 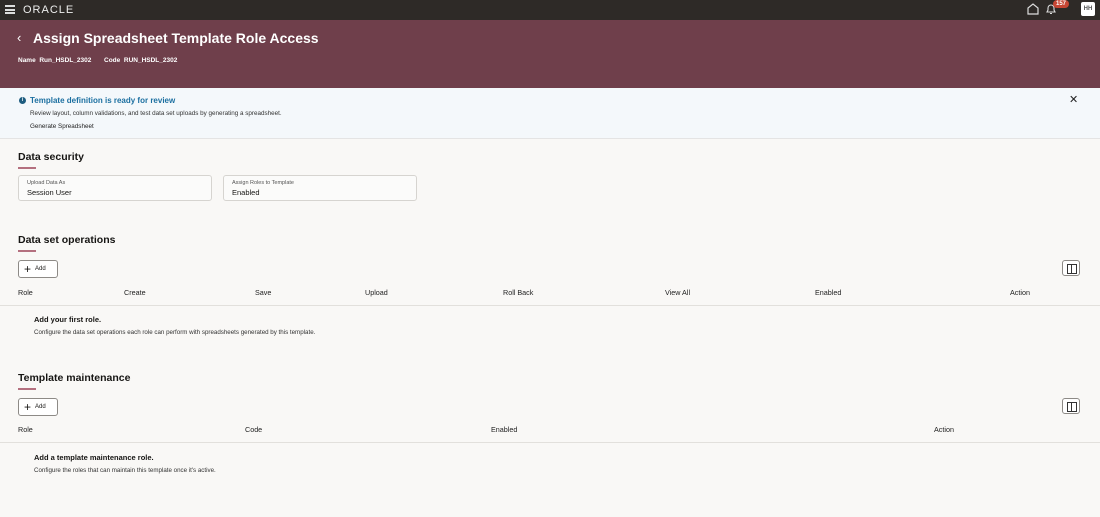 I want to click on close-icon: ✕, so click(x=1073, y=99).